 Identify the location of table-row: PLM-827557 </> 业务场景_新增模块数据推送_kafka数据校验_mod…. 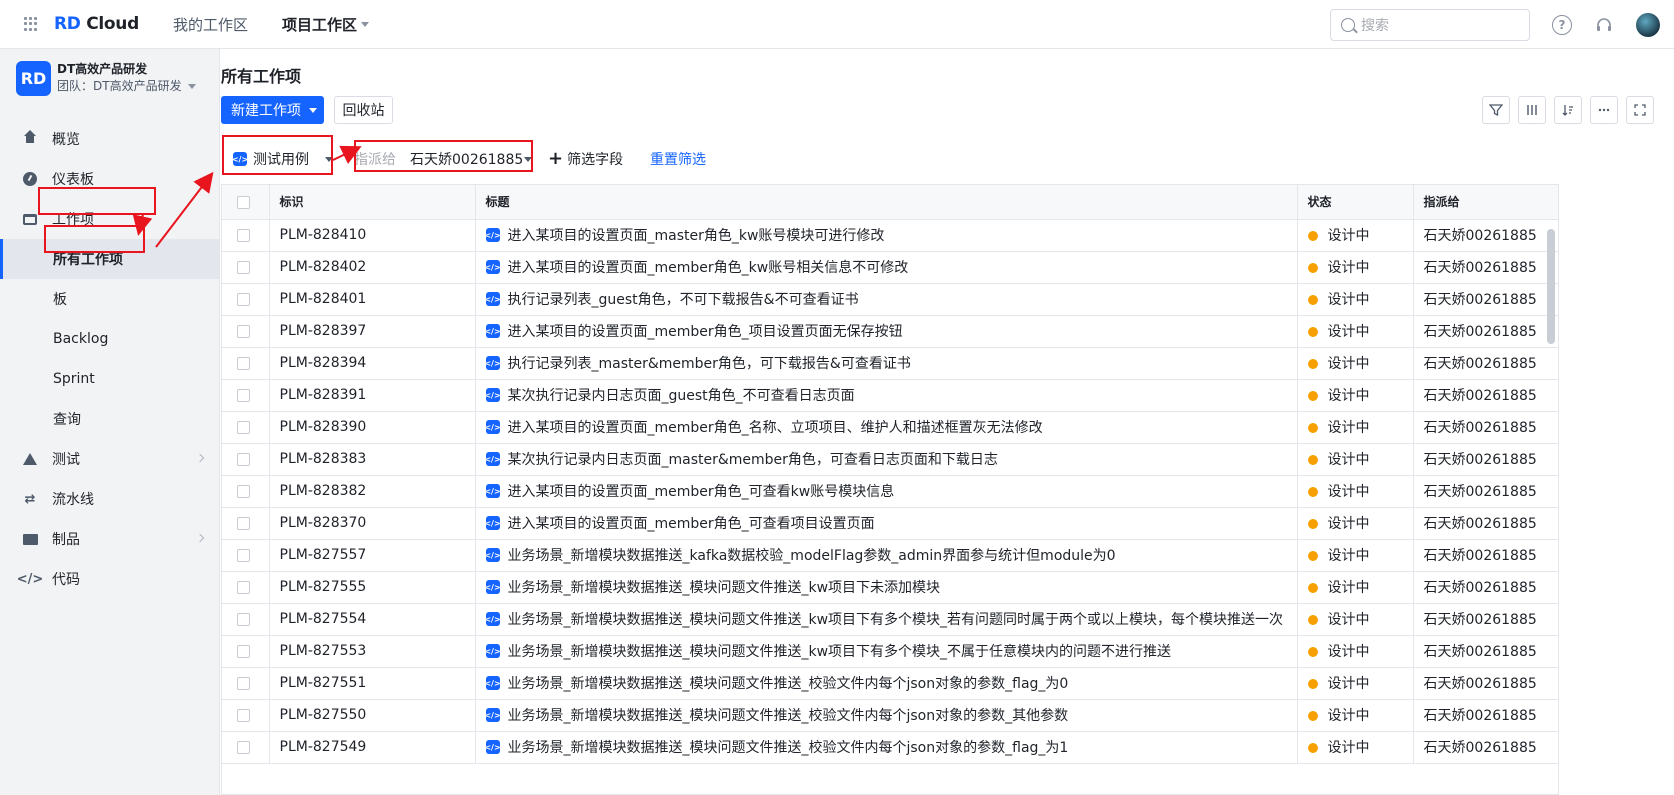
(890, 555).